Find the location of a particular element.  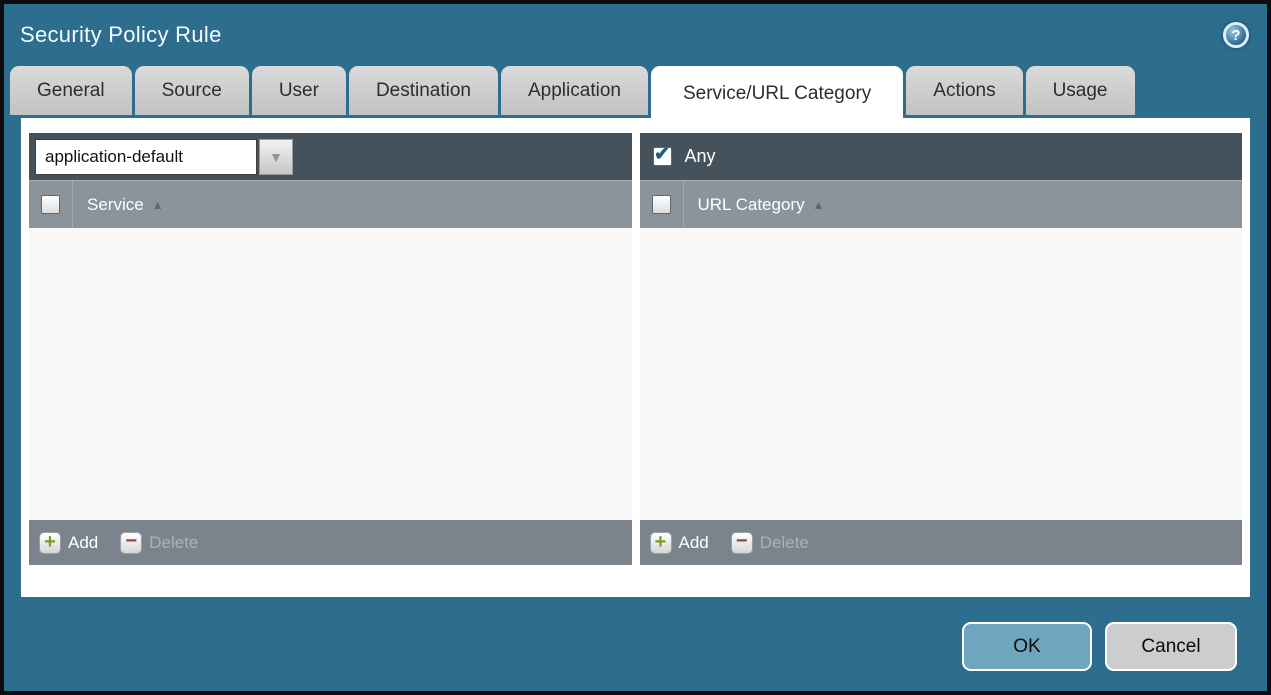

tab-usage: Usage is located at coordinates (1080, 90).